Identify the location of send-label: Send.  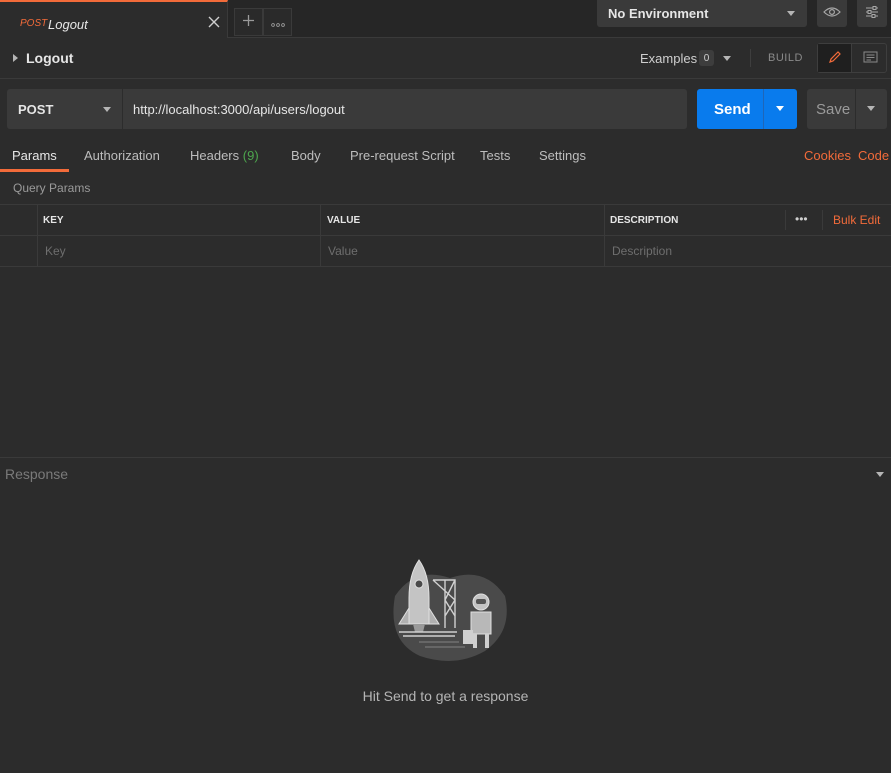
(732, 109).